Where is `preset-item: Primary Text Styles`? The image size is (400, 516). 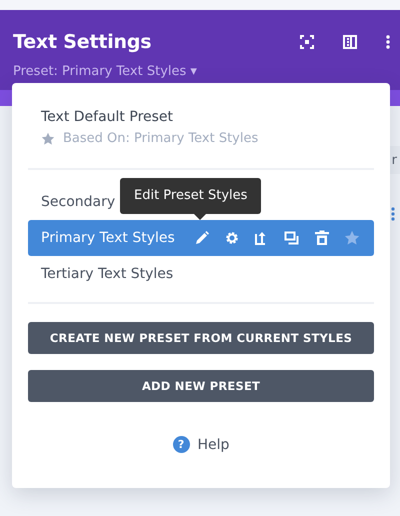 preset-item: Primary Text Styles is located at coordinates (201, 238).